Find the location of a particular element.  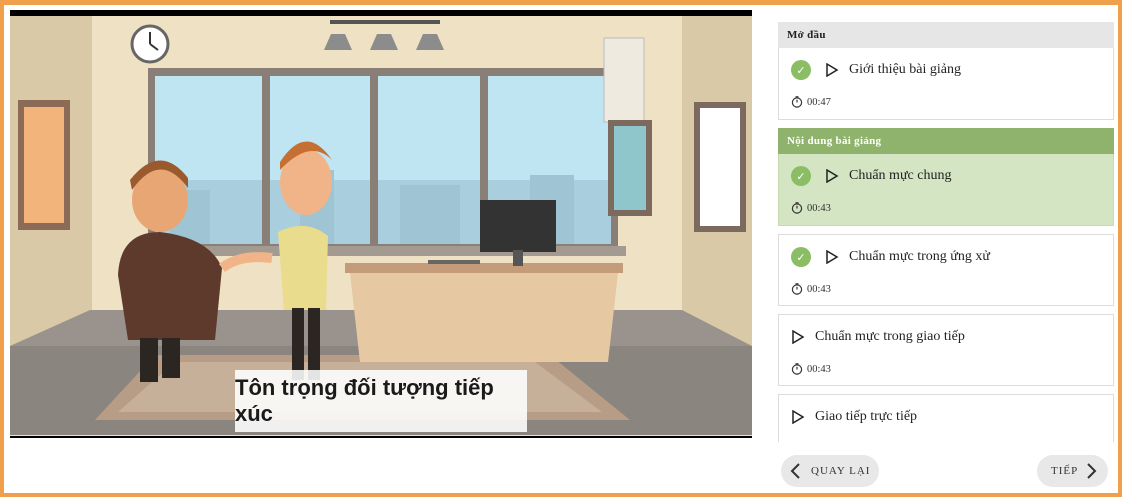

playlist-item: ✓ Chuẩn mực chung 00:43 is located at coordinates (946, 190).